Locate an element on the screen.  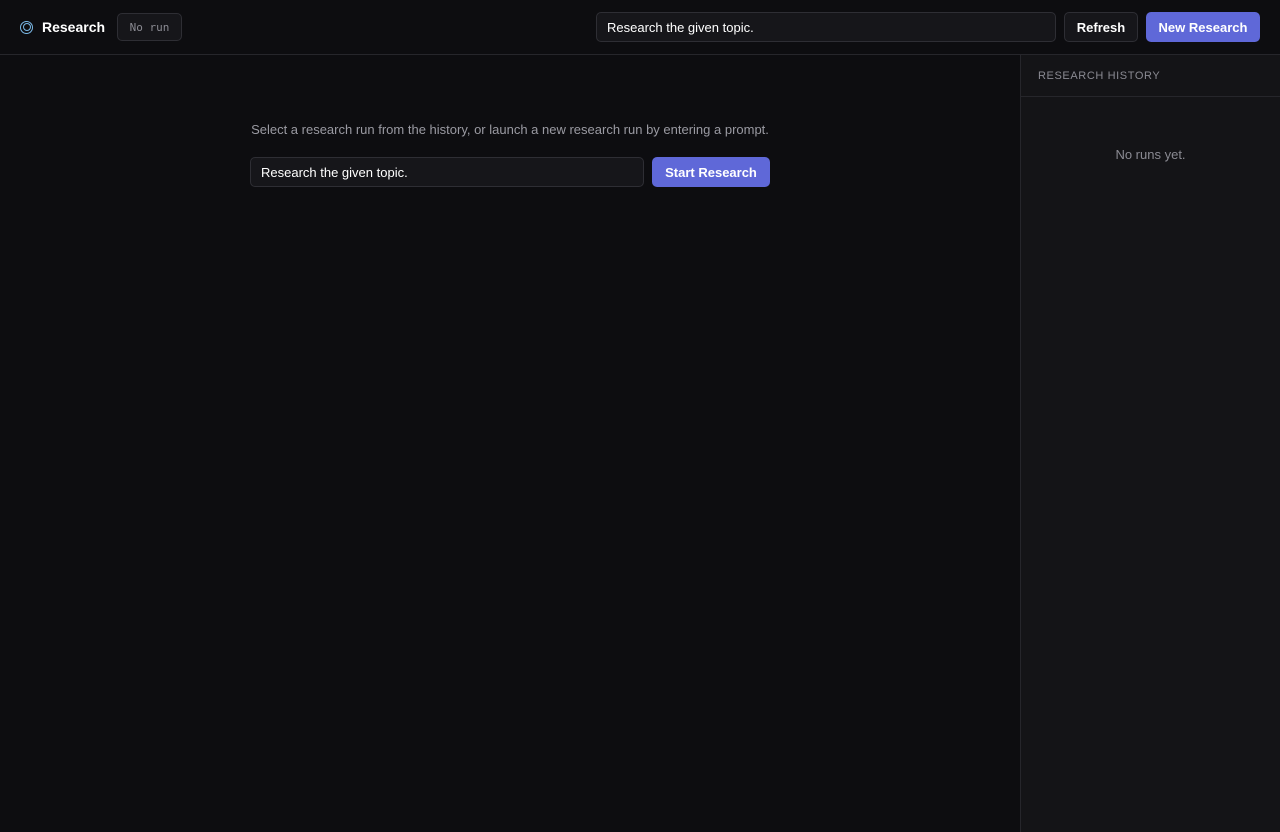
run-status-badge: No run is located at coordinates (149, 27).